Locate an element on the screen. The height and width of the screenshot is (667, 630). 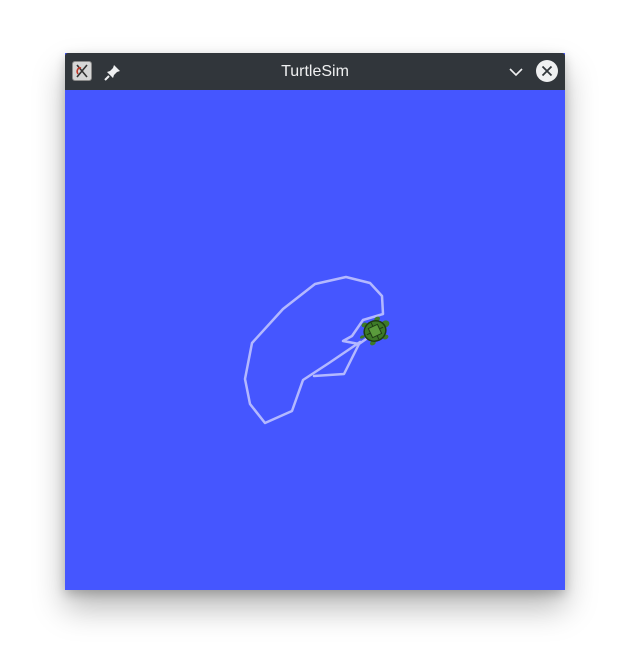
close-icon is located at coordinates (547, 71).